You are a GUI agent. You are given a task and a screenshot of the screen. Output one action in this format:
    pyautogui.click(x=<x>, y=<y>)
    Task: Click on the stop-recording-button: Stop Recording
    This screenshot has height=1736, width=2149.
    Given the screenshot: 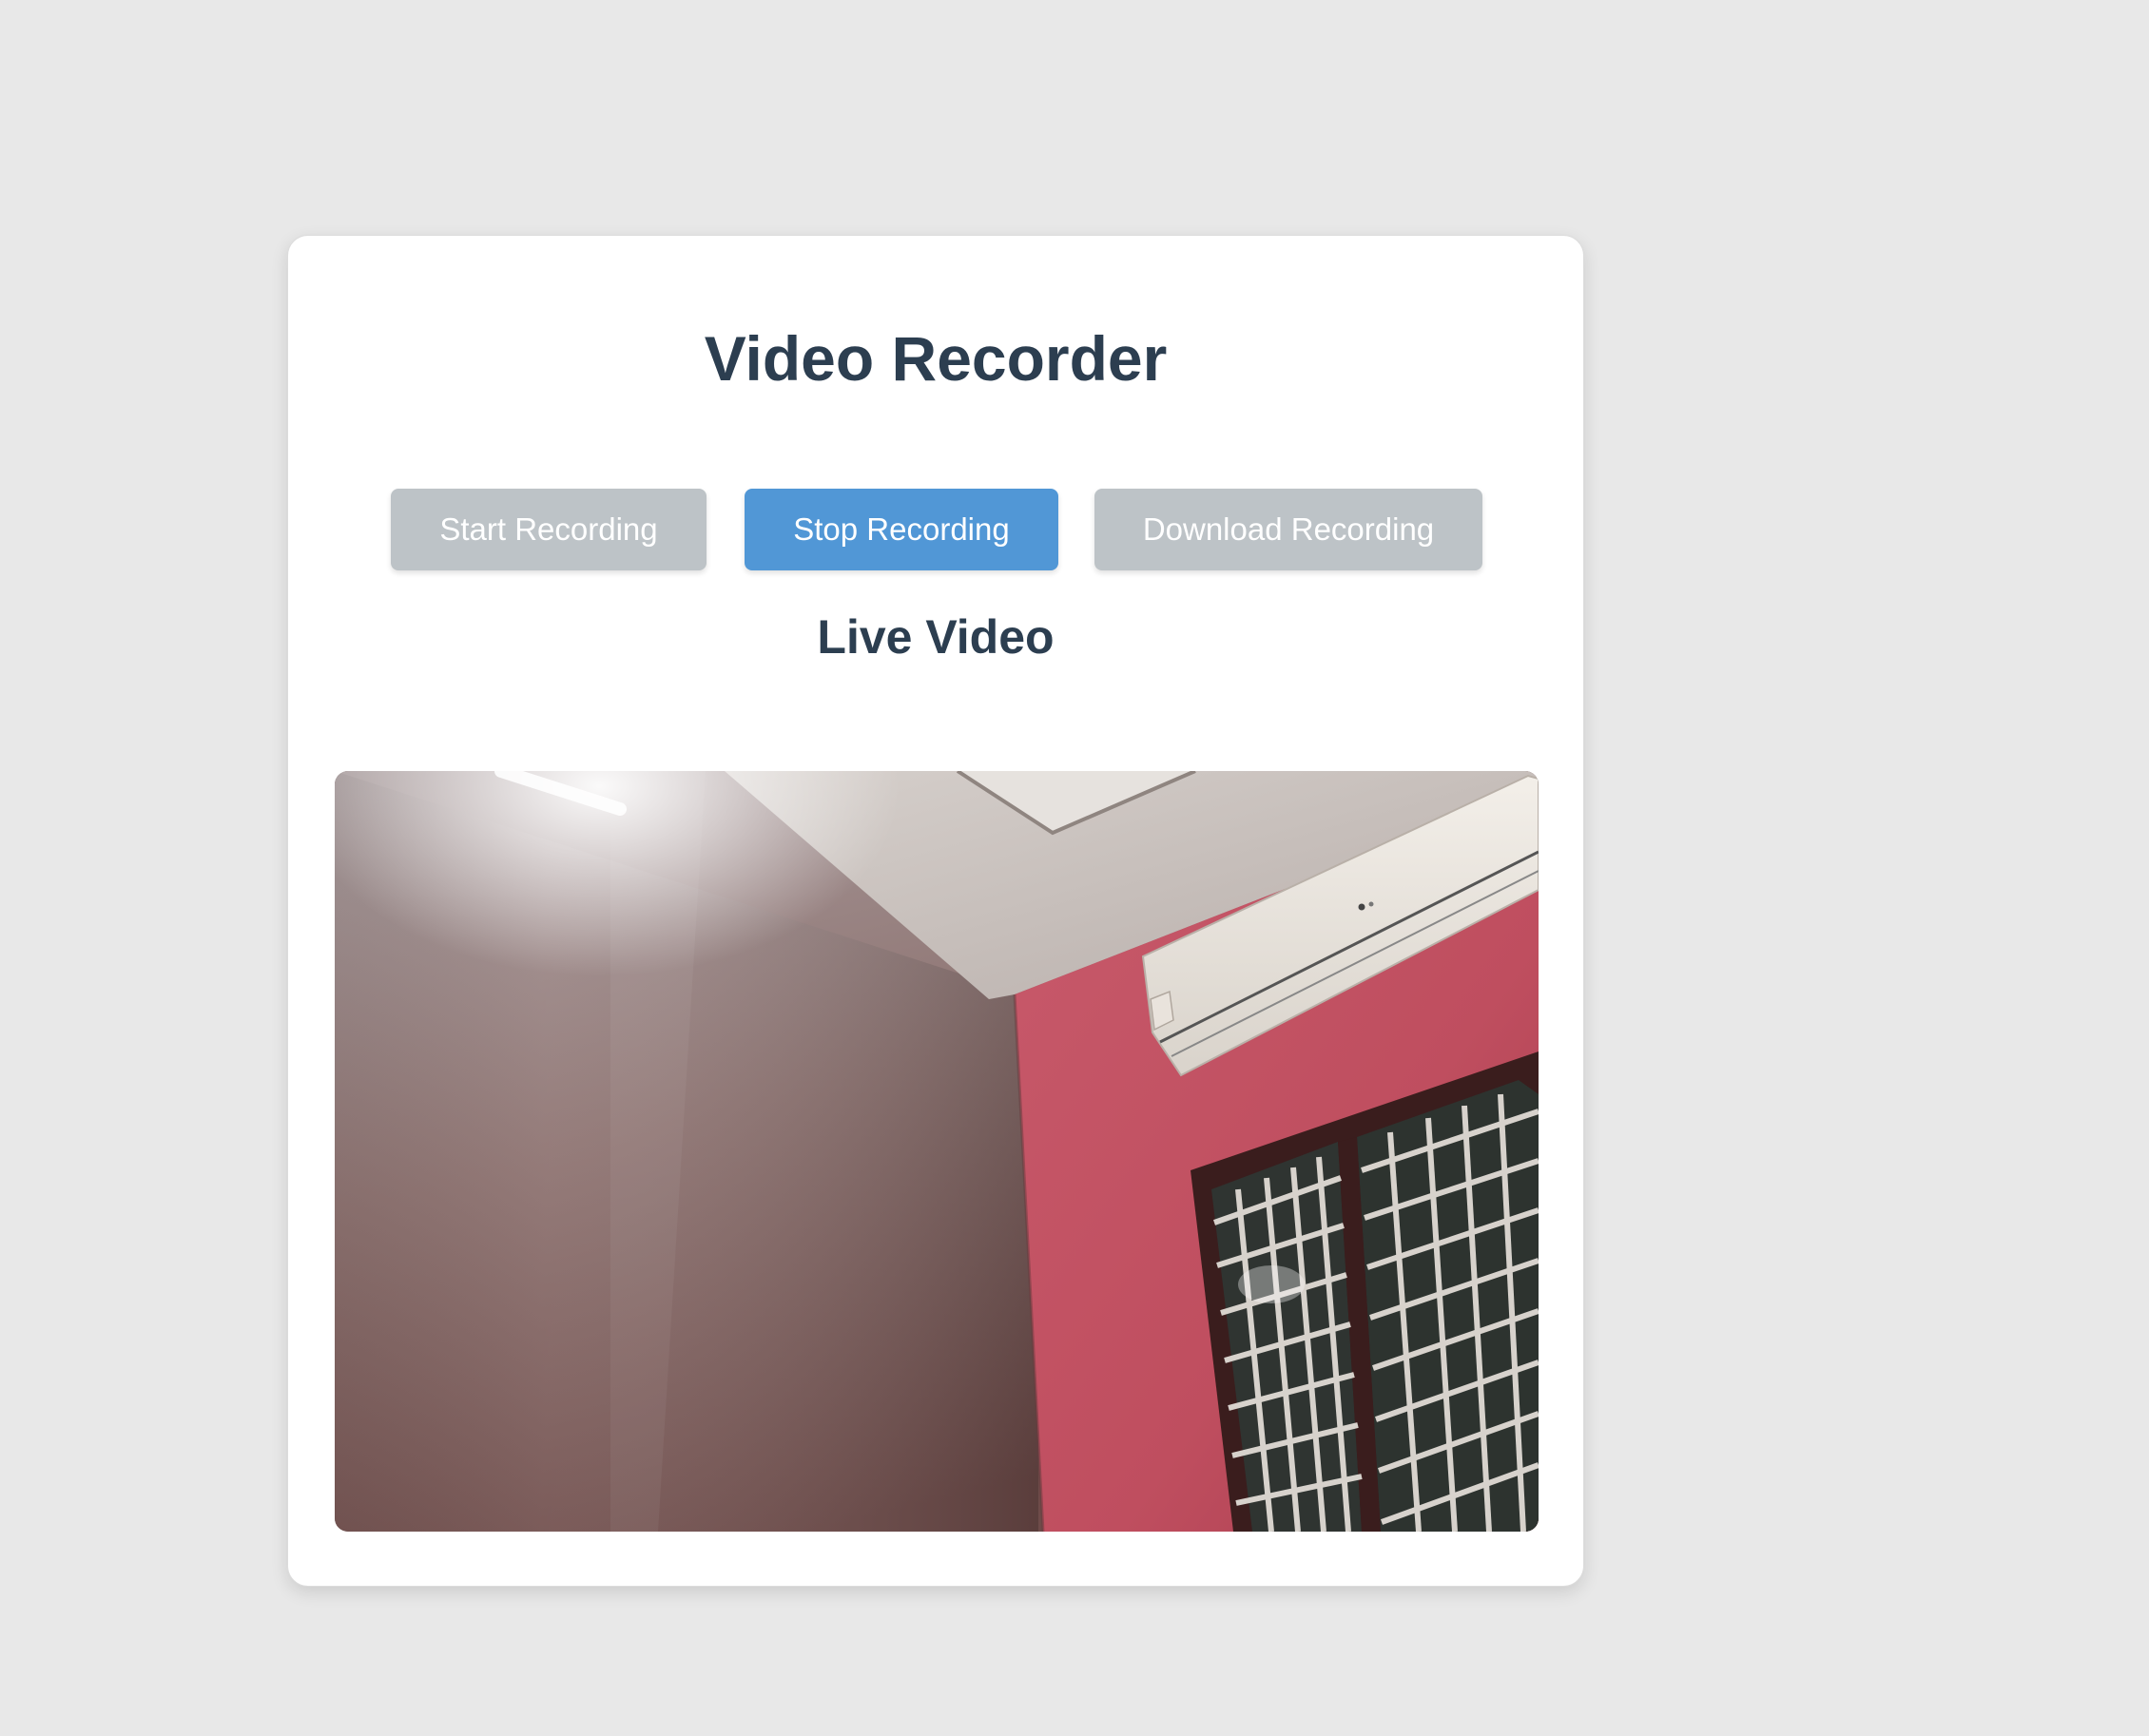 What is the action you would take?
    pyautogui.click(x=901, y=529)
    